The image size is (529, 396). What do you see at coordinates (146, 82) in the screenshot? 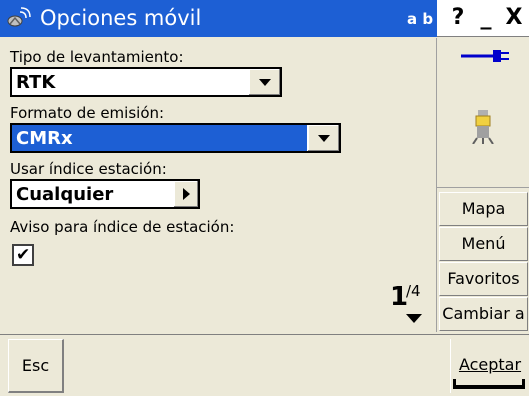
I see `survey-type-dropdown: RTK` at bounding box center [146, 82].